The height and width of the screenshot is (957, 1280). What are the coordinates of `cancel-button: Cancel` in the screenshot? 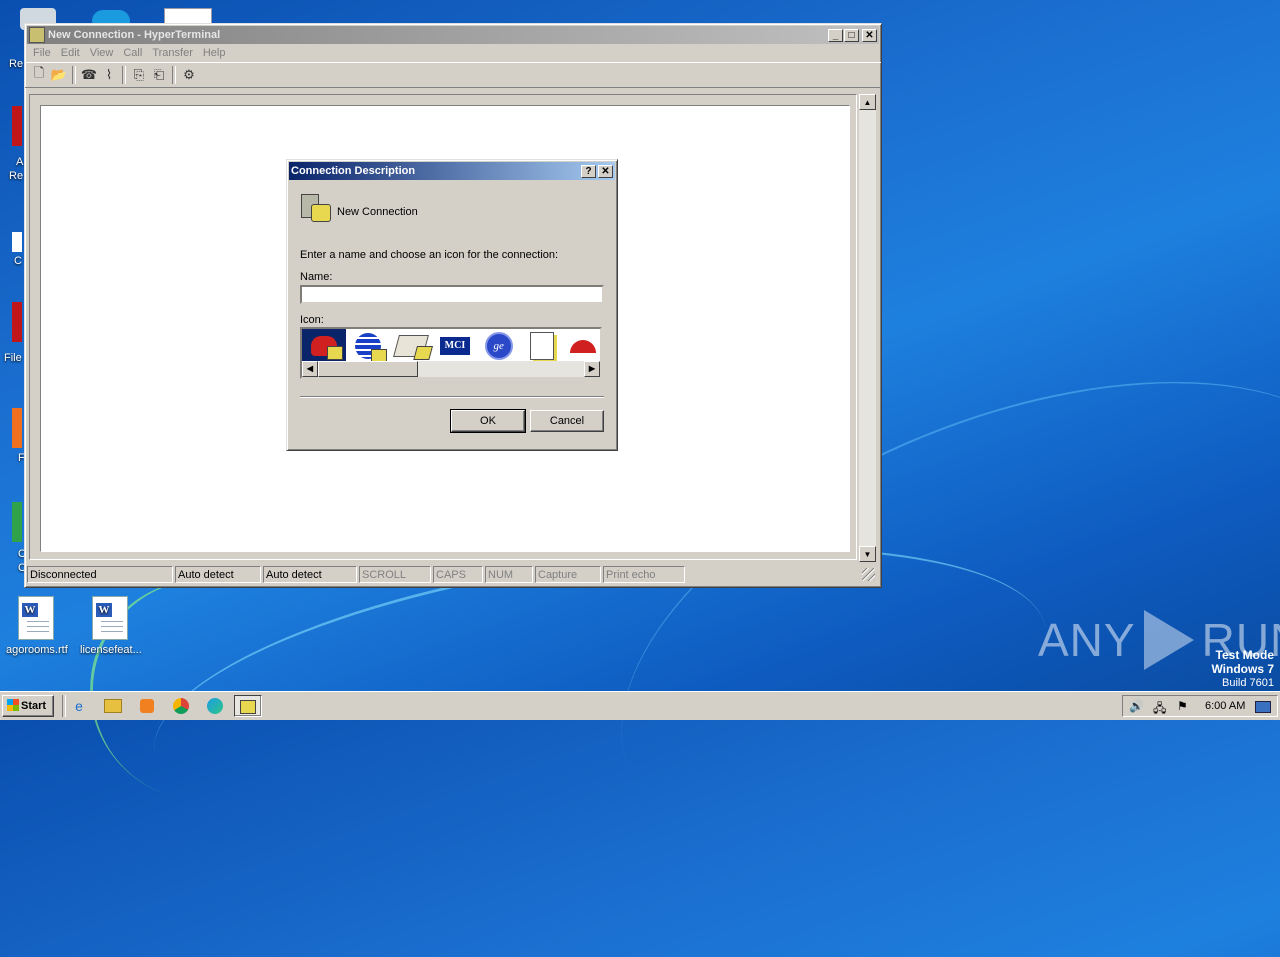 It's located at (567, 421).